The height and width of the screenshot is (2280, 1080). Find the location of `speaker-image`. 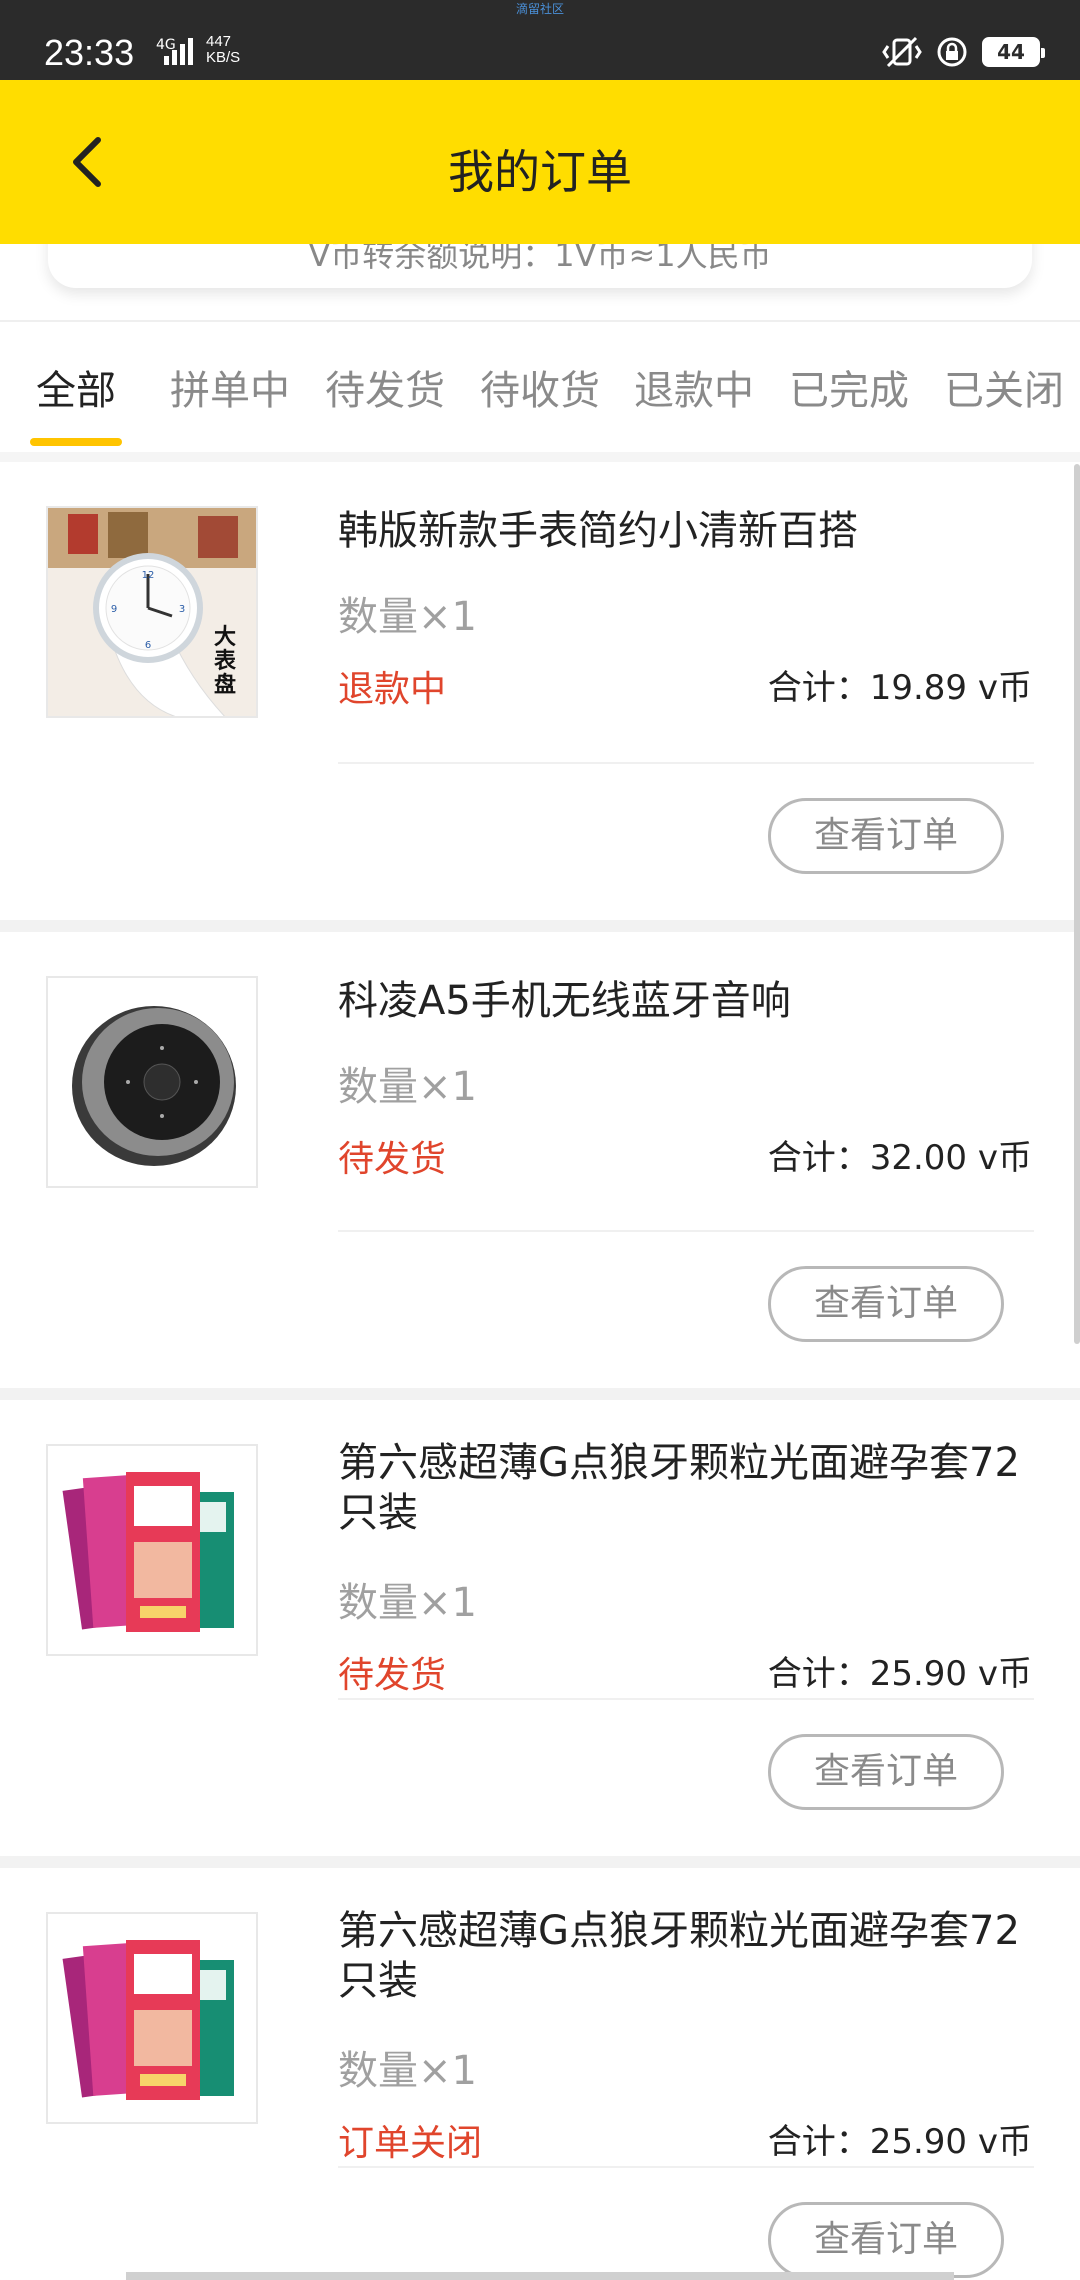

speaker-image is located at coordinates (152, 1082).